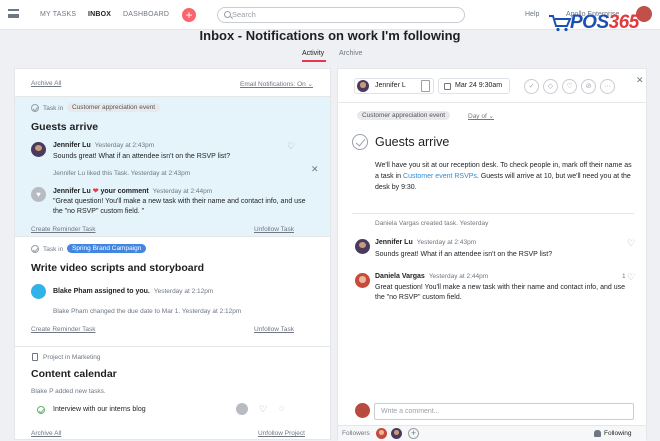  I want to click on calendar-icon, so click(447, 86).